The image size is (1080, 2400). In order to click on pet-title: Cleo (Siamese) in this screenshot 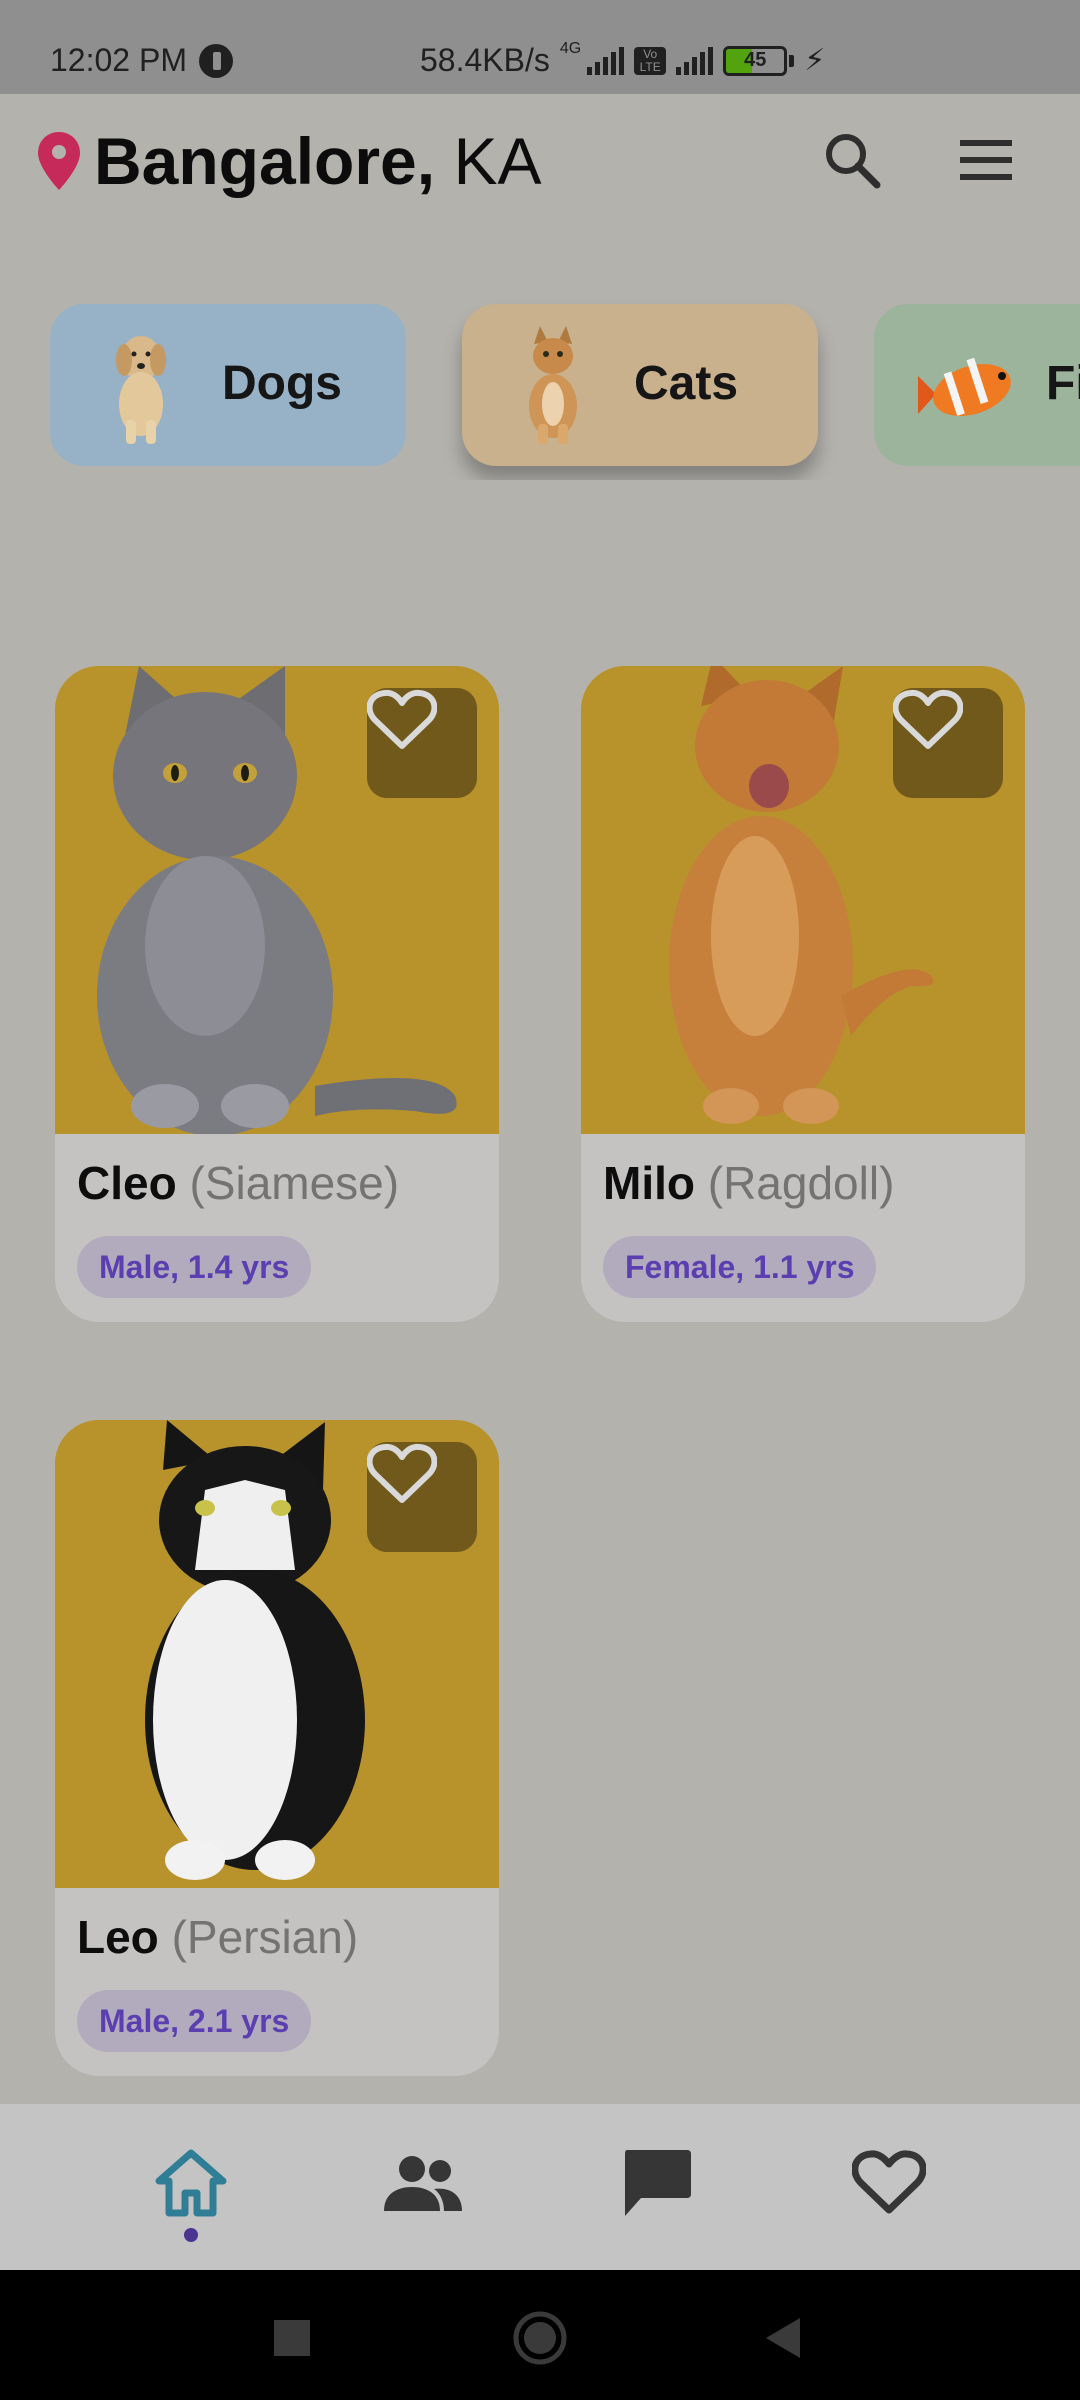, I will do `click(238, 1183)`.